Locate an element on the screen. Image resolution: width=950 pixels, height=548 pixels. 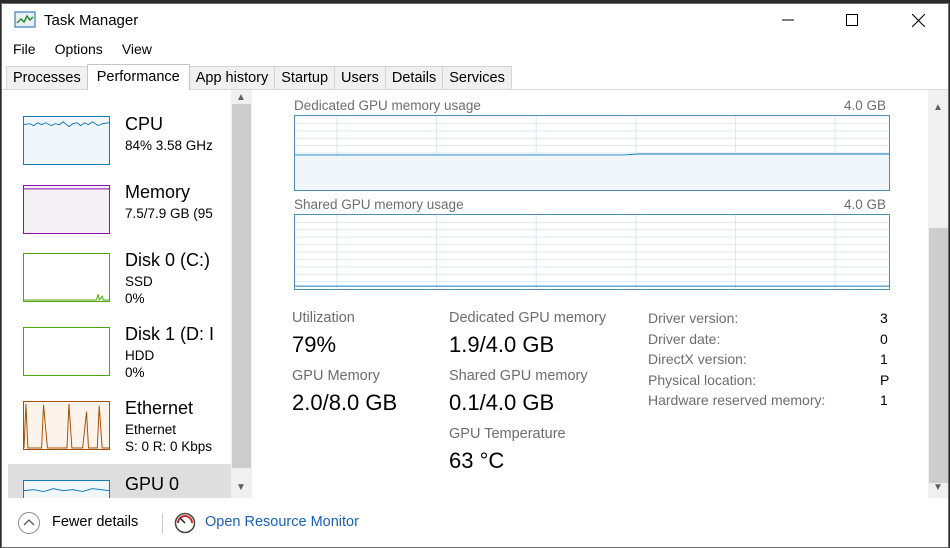
disk1-thumbnail-graph is located at coordinates (66, 351).